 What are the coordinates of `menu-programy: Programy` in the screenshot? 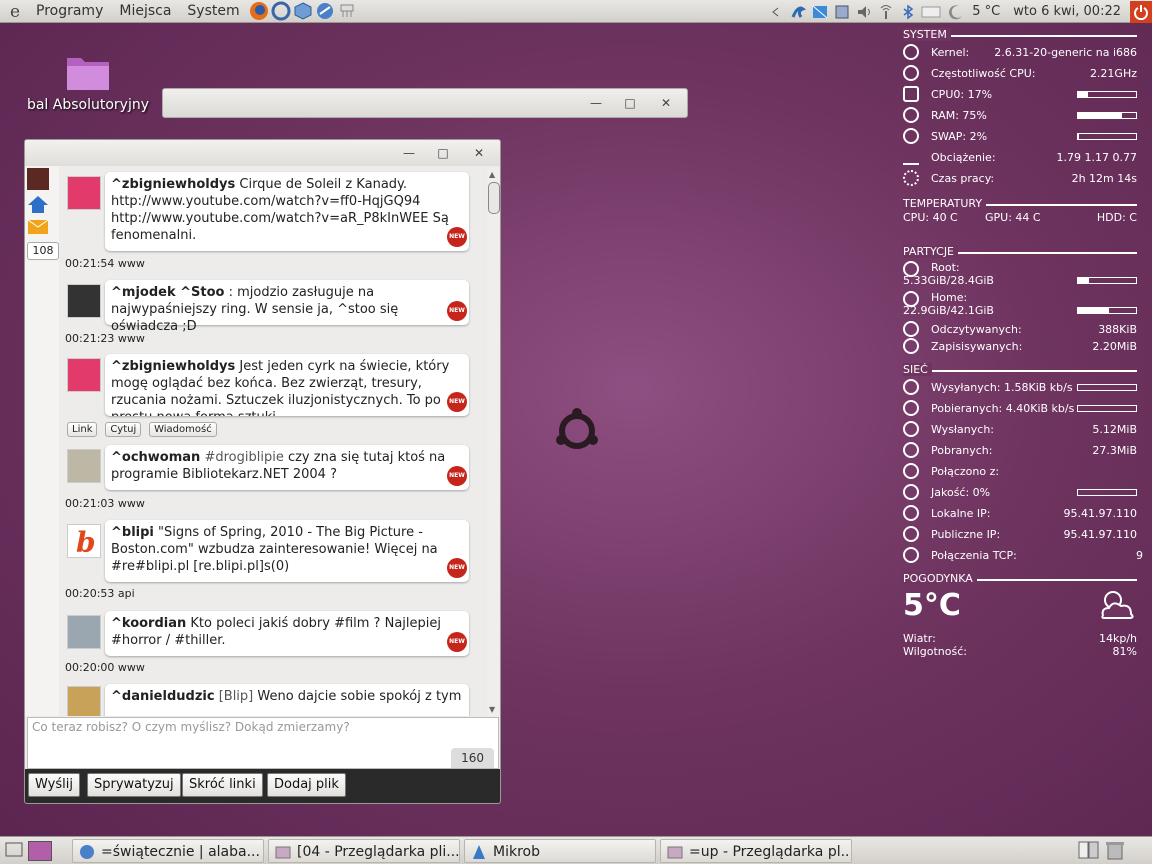 It's located at (69, 11).